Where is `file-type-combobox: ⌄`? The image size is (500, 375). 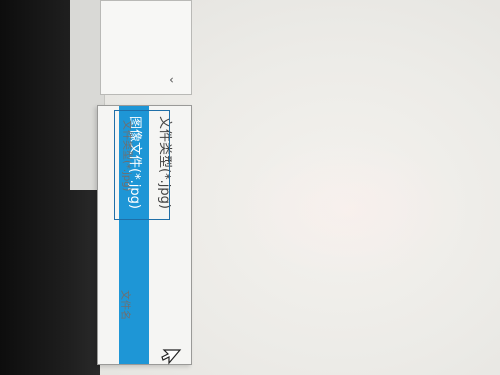 file-type-combobox: ⌄ is located at coordinates (146, 47).